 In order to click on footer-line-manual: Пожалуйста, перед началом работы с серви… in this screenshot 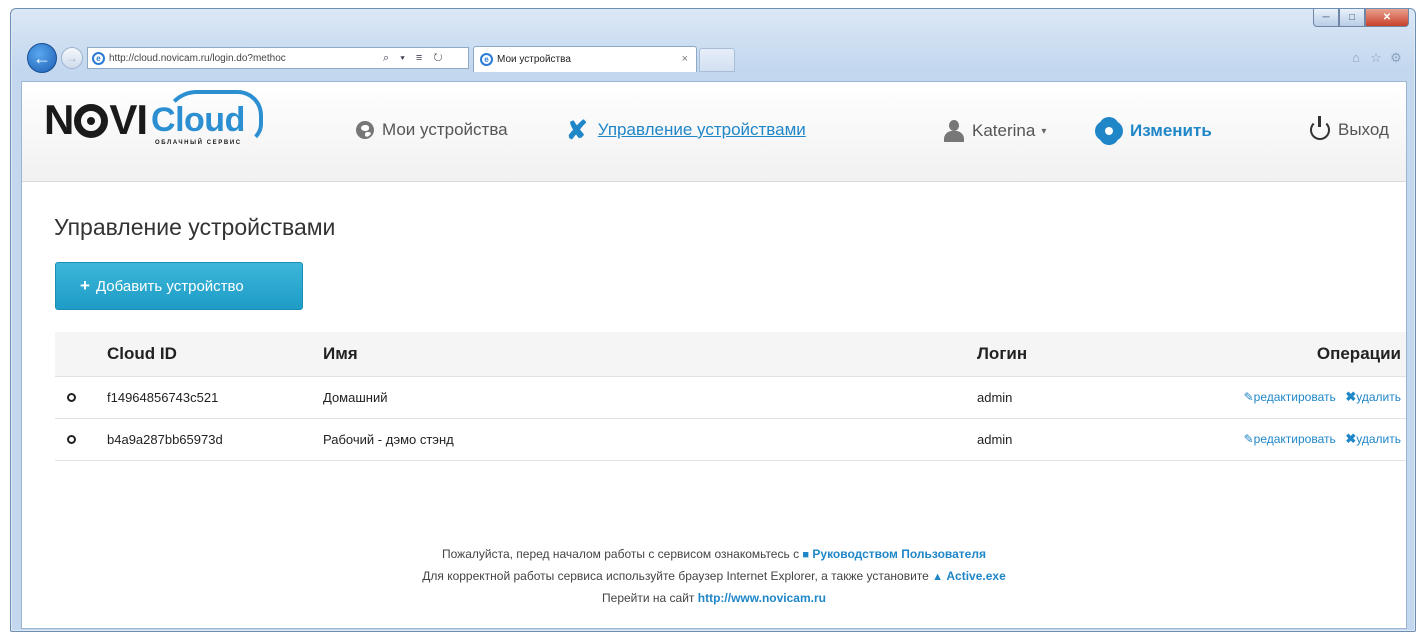, I will do `click(714, 555)`.